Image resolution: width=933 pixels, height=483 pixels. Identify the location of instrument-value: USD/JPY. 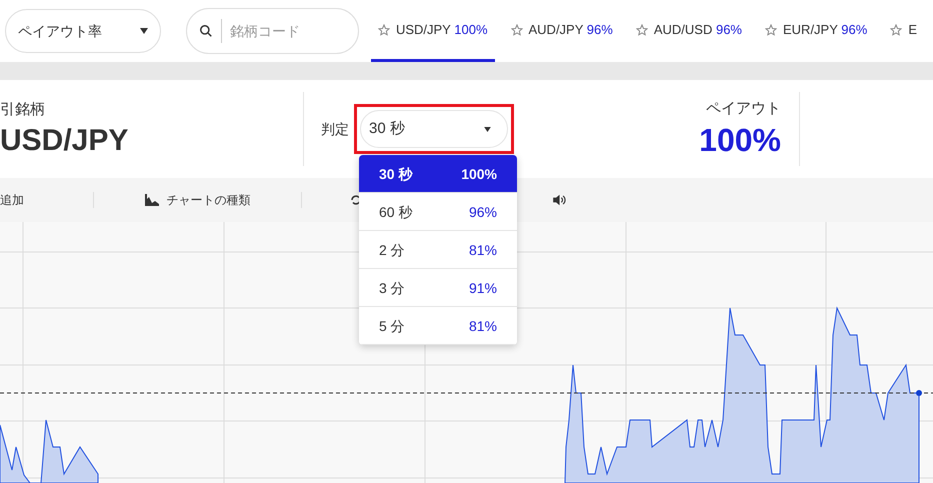
(65, 140).